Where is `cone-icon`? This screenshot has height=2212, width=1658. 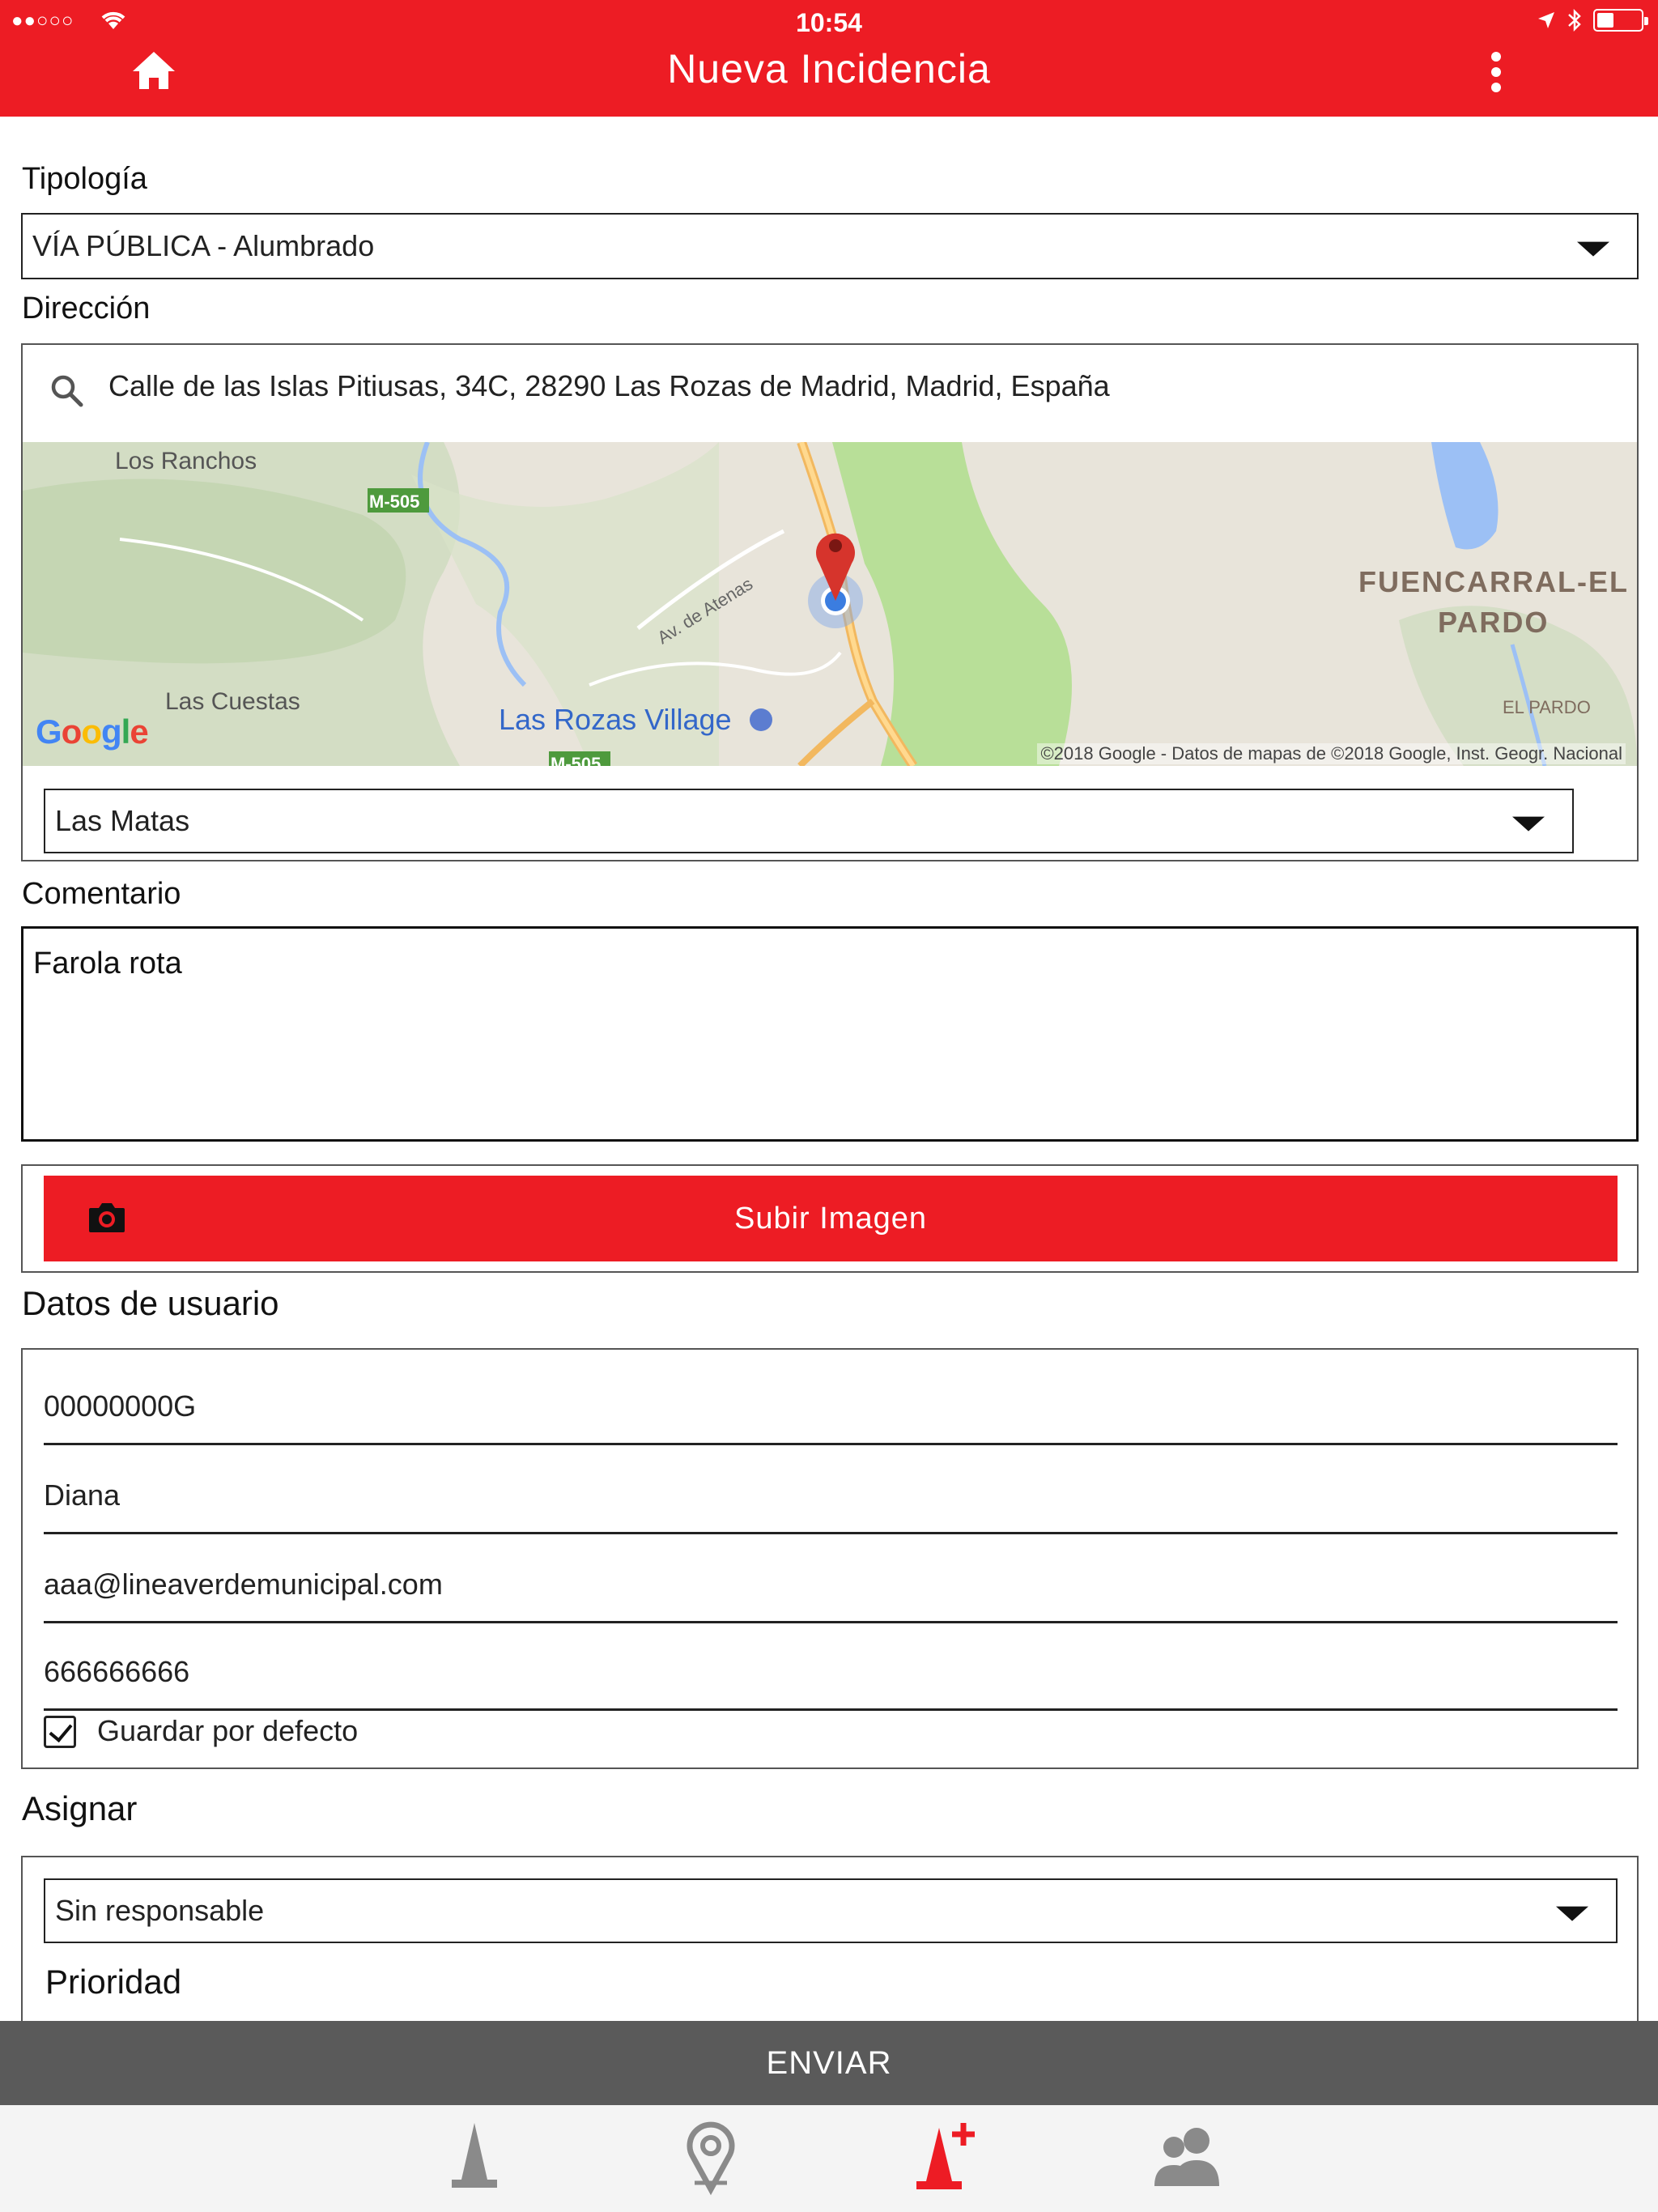
cone-icon is located at coordinates (474, 2155).